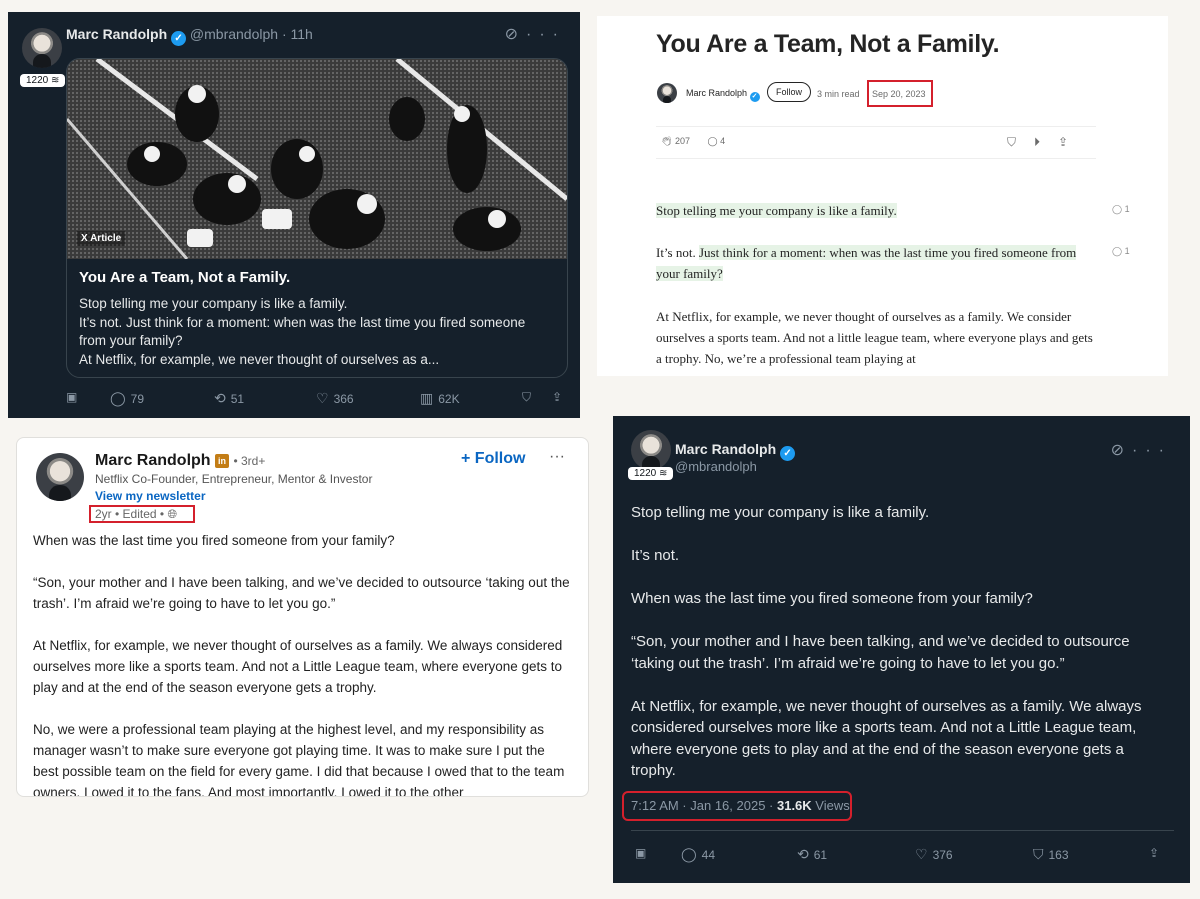 This screenshot has width=1200, height=899. Describe the element at coordinates (142, 514) in the screenshot. I see `time-highlight-box` at that location.